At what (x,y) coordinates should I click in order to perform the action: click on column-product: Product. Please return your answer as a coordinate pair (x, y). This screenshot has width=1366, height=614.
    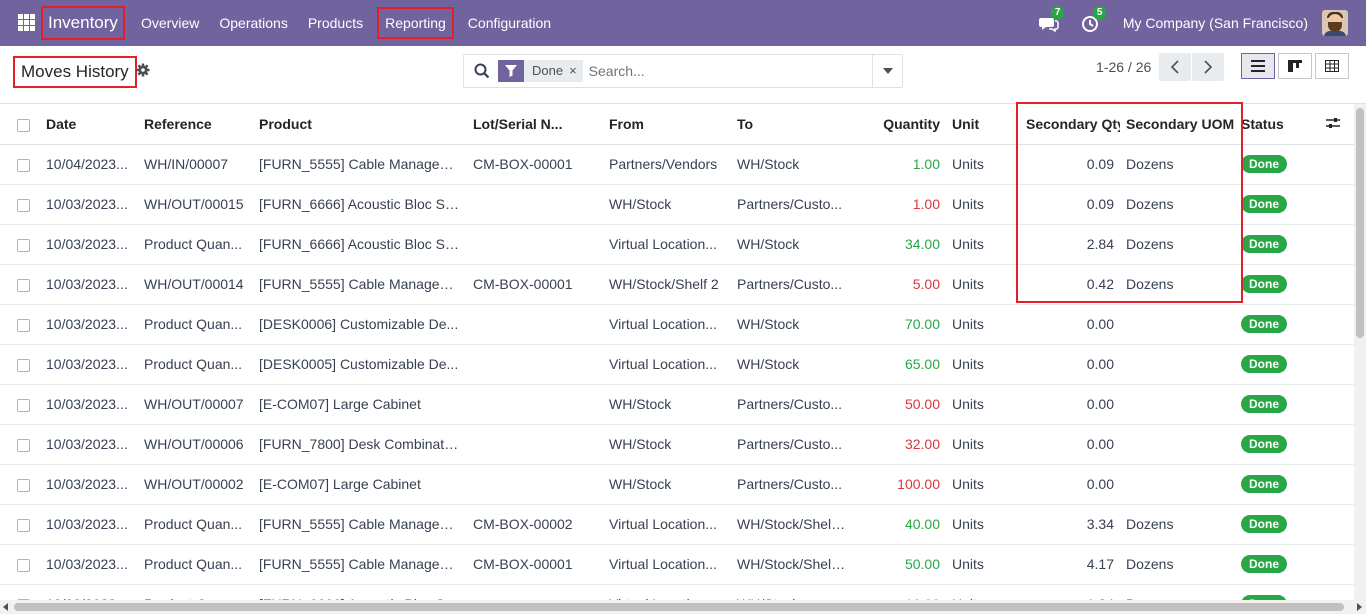
    Looking at the image, I should click on (360, 124).